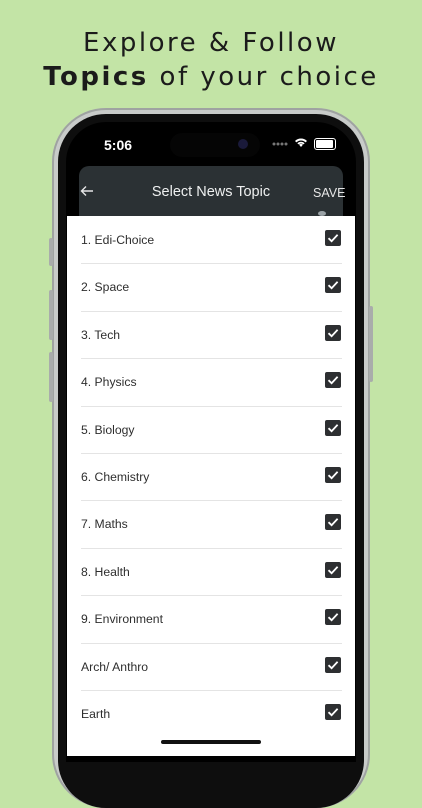 Image resolution: width=422 pixels, height=808 pixels. I want to click on phone-mute-switch, so click(51, 252).